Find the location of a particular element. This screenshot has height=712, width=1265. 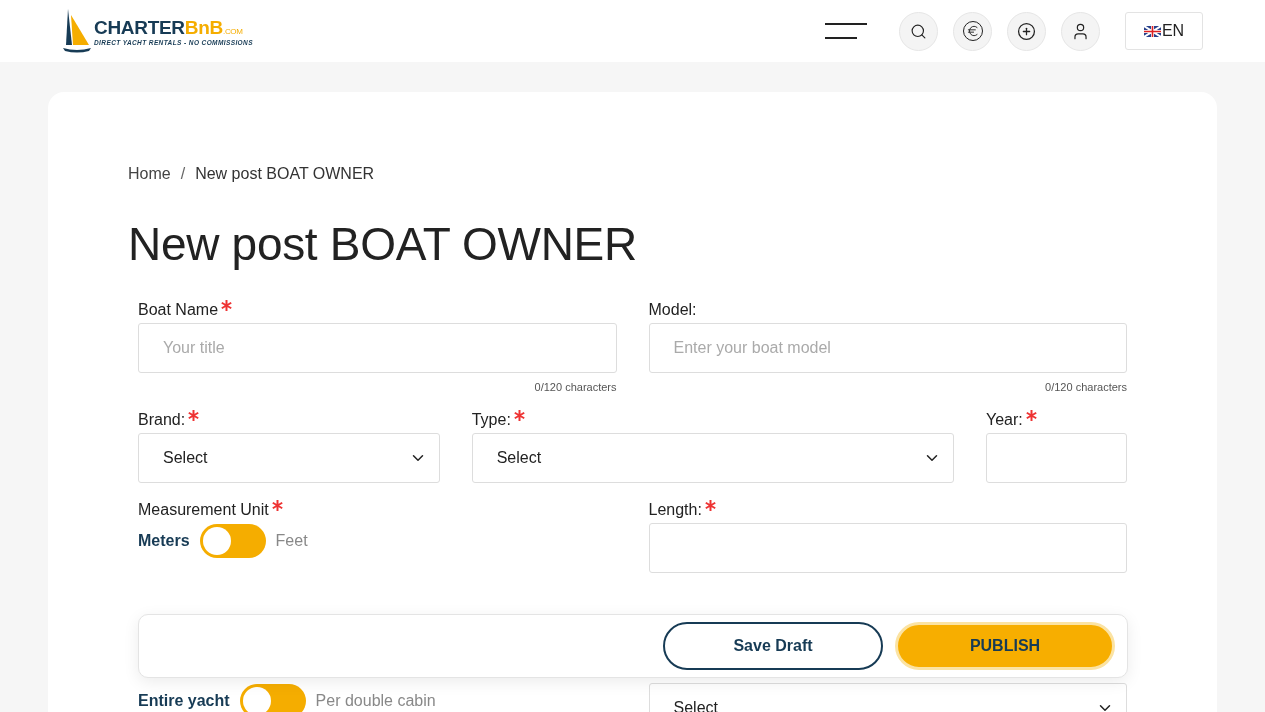

field-label: Type: is located at coordinates (712, 420).